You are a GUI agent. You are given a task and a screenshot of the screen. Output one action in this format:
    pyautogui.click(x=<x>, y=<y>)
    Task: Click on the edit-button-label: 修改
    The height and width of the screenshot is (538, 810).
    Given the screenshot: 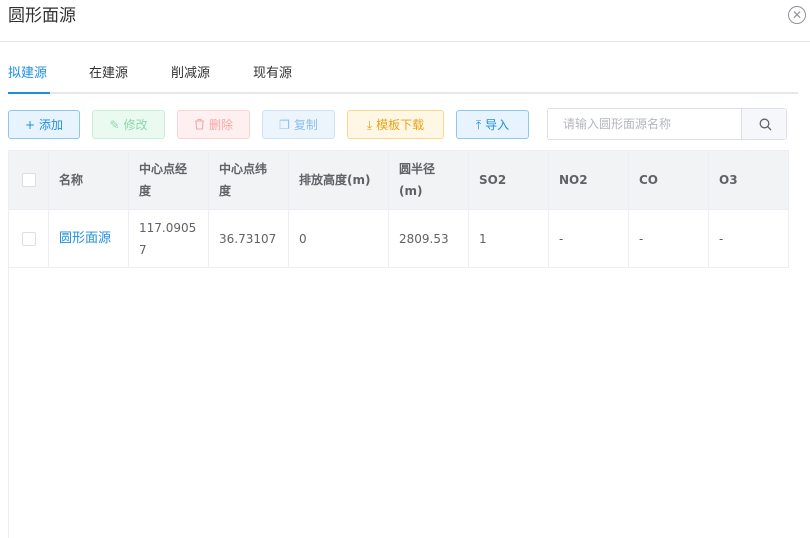 What is the action you would take?
    pyautogui.click(x=135, y=125)
    